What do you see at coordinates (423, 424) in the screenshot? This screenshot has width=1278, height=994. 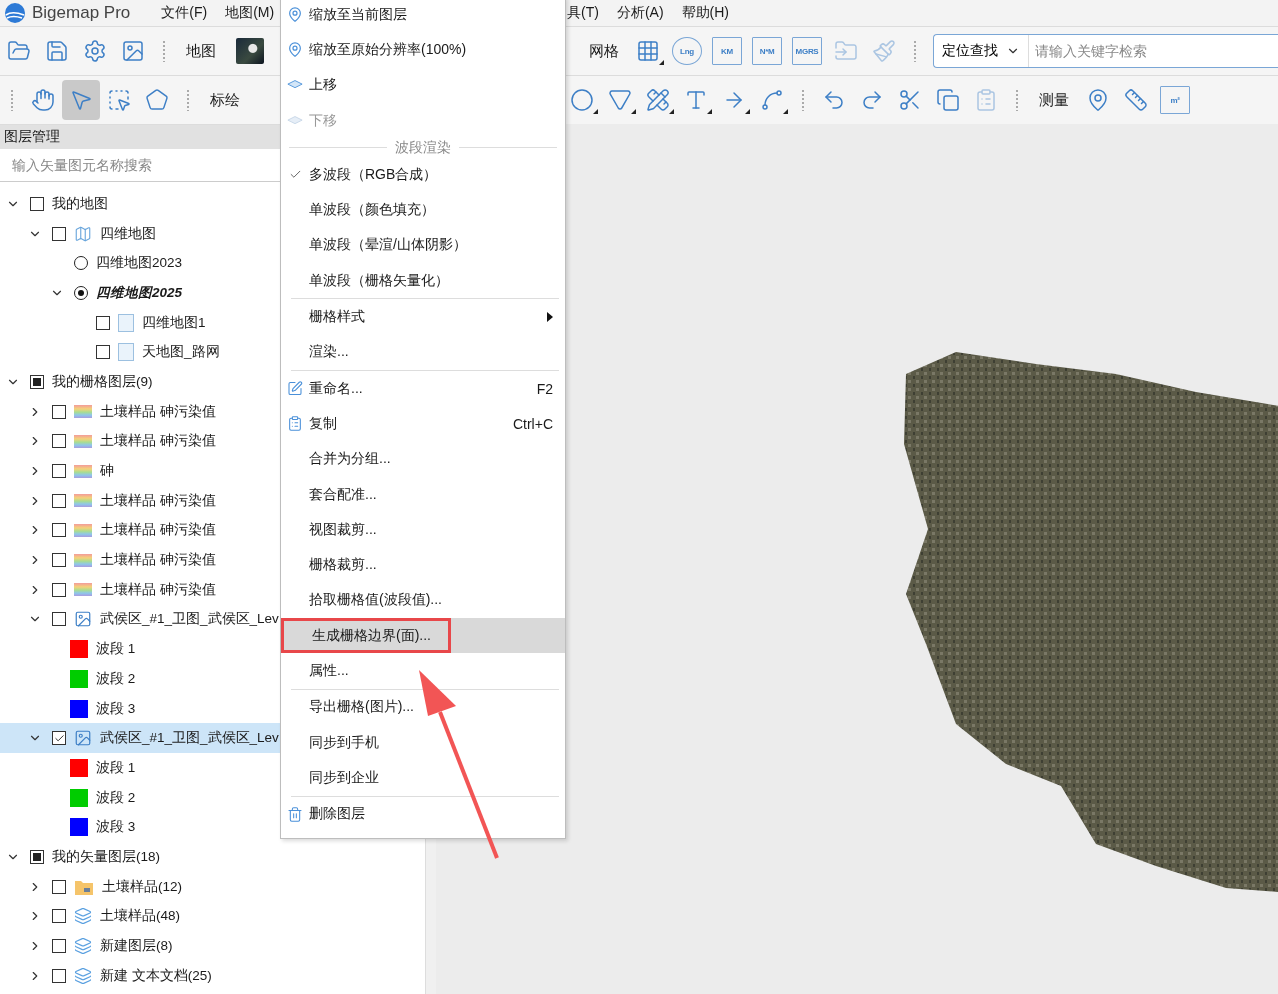 I see `menu-item: 复制 Ctrl+C` at bounding box center [423, 424].